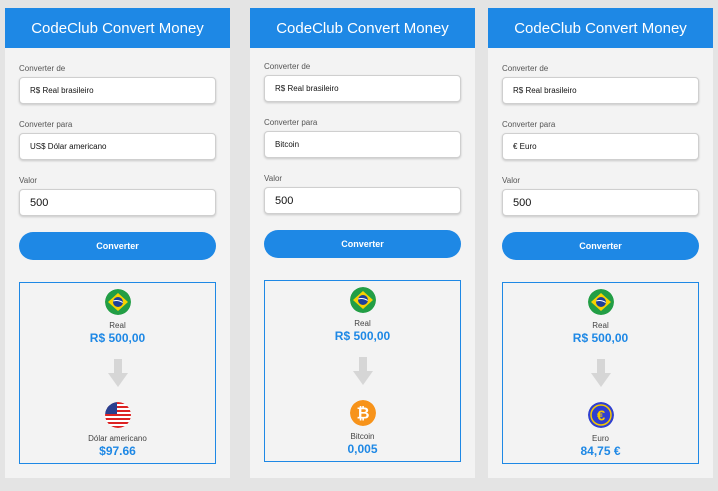 The image size is (718, 491). What do you see at coordinates (117, 438) in the screenshot?
I see `target-currency-name: Dólar americano` at bounding box center [117, 438].